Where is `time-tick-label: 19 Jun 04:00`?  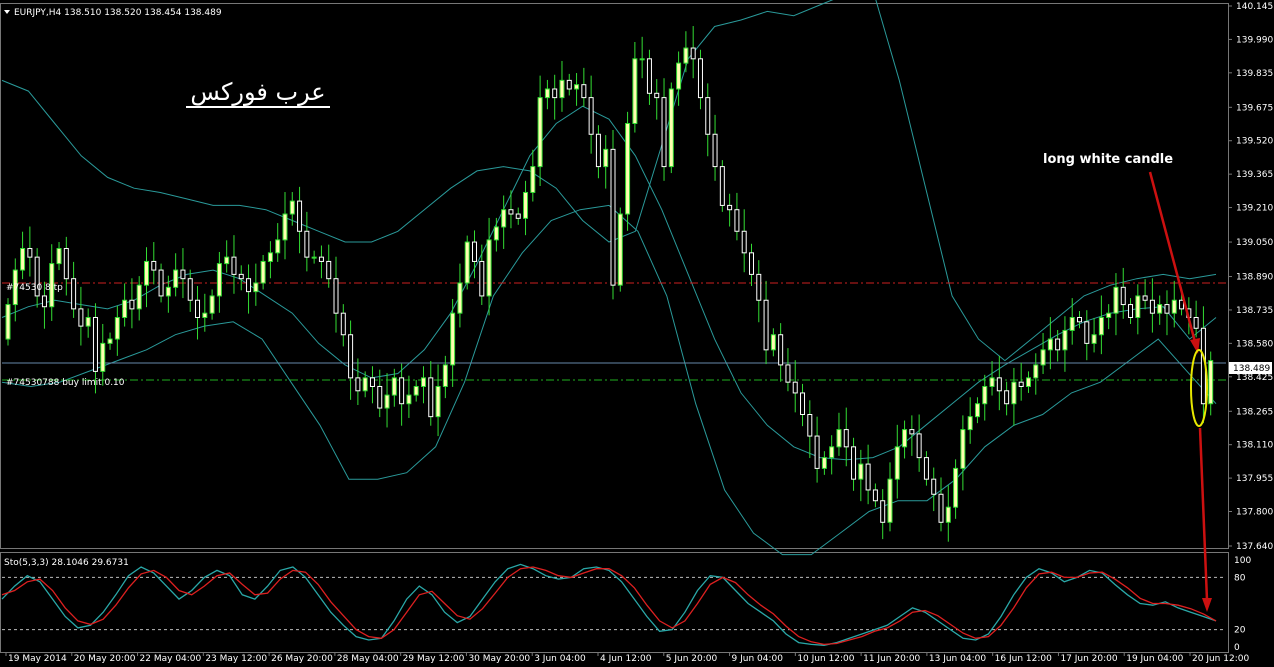 time-tick-label: 19 Jun 04:00 is located at coordinates (1154, 658).